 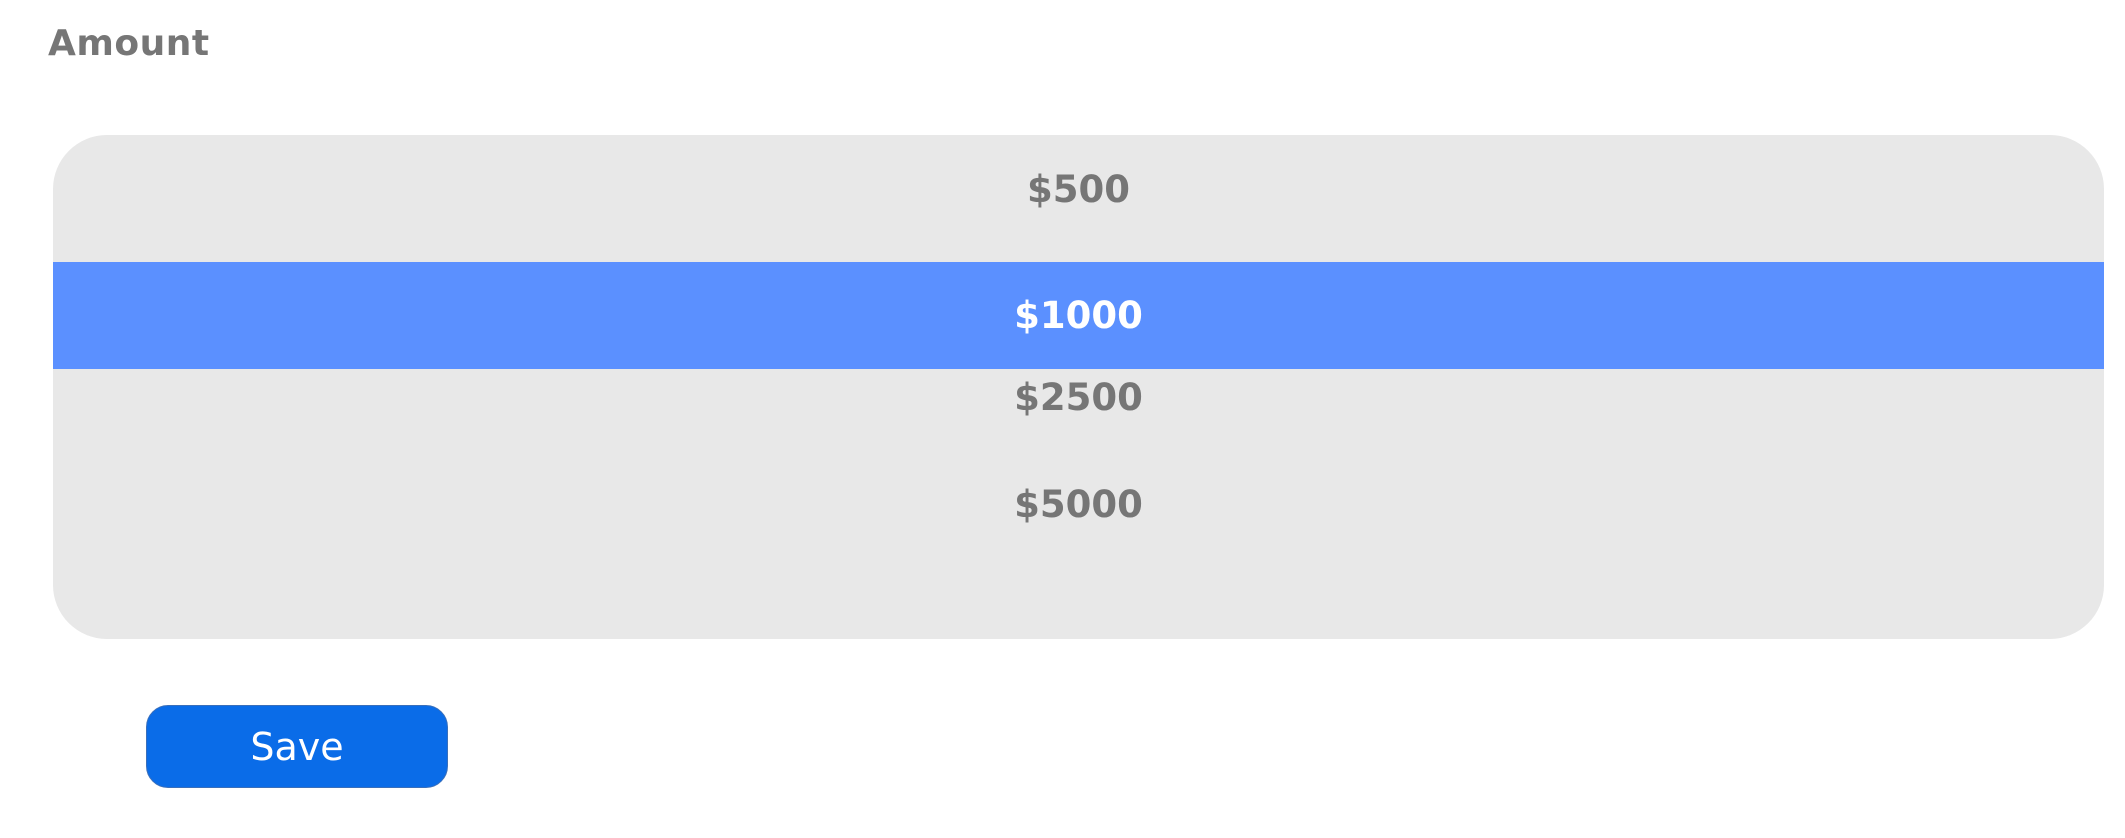 What do you see at coordinates (129, 43) in the screenshot?
I see `amount-label: Amount` at bounding box center [129, 43].